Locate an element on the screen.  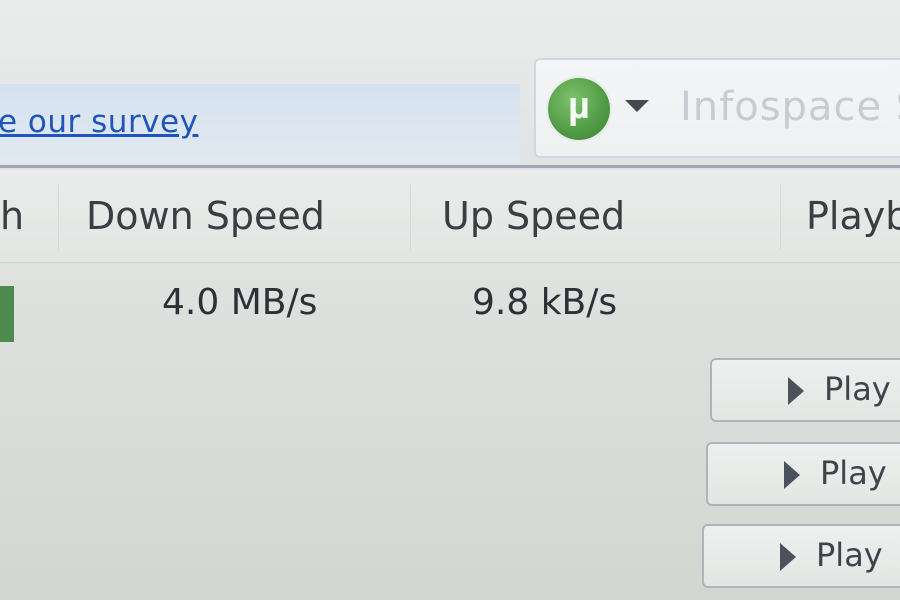
play-button-1: Play is located at coordinates (805, 390).